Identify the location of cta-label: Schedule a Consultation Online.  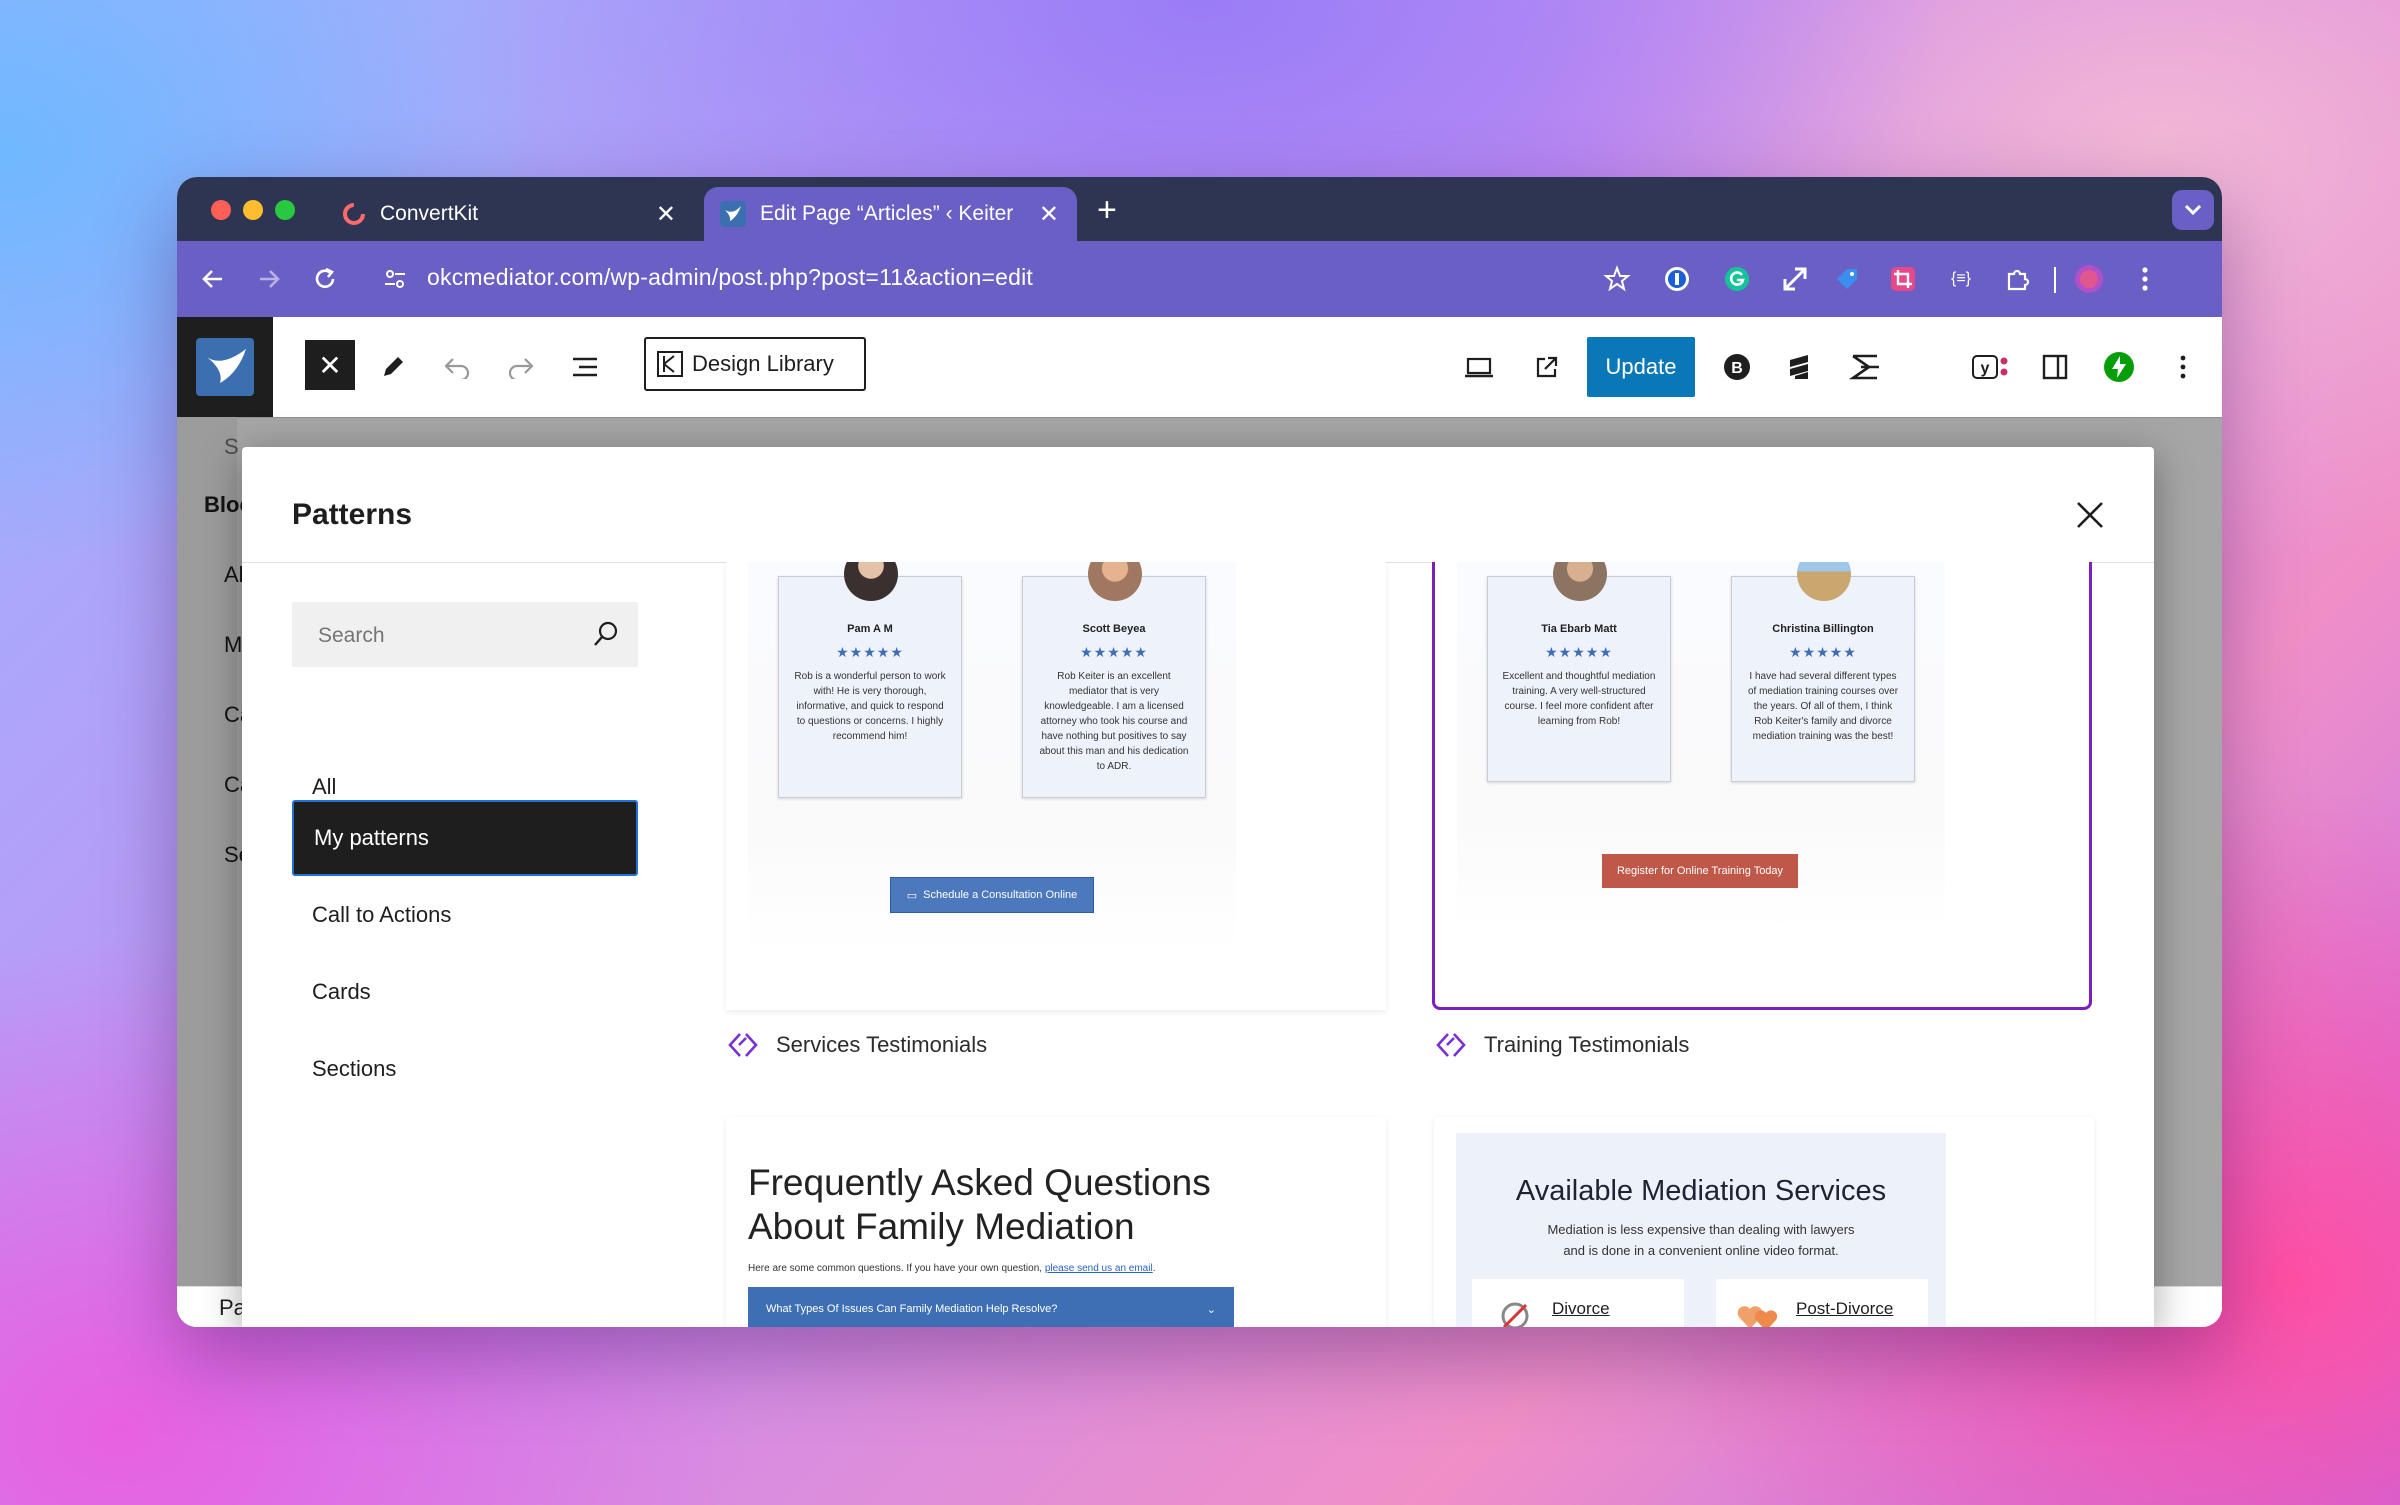
(1000, 895).